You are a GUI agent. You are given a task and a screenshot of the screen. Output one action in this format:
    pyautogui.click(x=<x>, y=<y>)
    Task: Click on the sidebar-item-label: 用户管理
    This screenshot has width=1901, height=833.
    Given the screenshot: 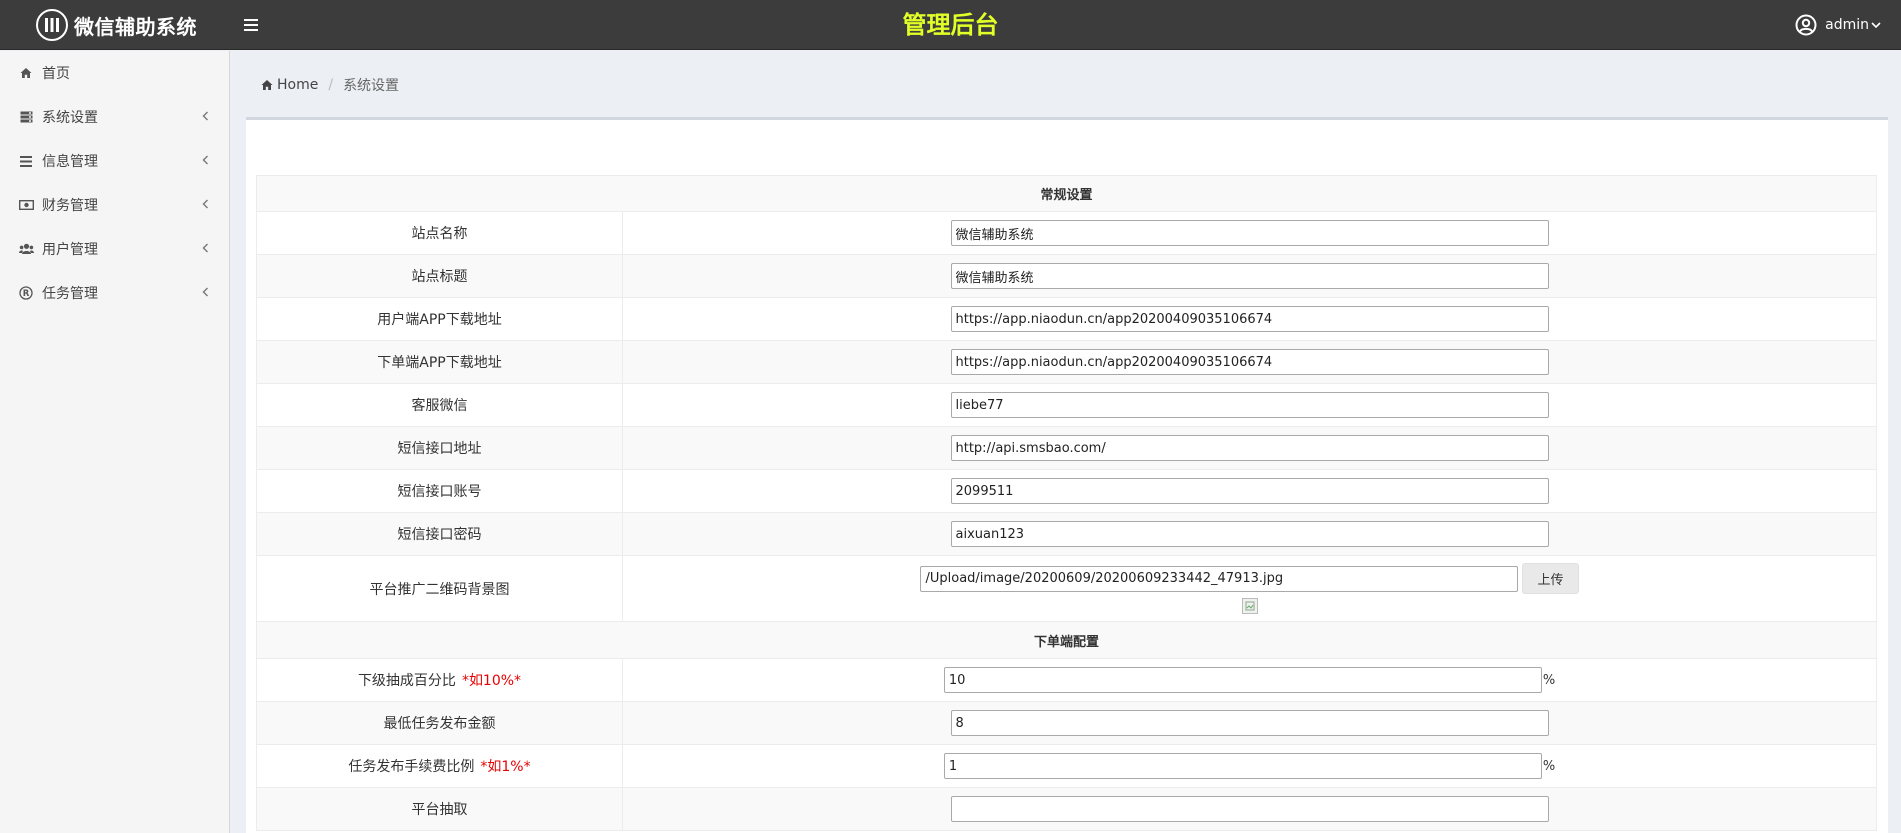 What is the action you would take?
    pyautogui.click(x=70, y=250)
    